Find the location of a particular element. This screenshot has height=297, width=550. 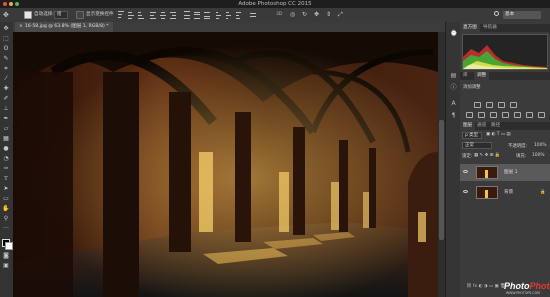

layers-footer-icons: ⛓ fx ◐ ◑ ▭ ▣ 🗑 is located at coordinates (486, 286).